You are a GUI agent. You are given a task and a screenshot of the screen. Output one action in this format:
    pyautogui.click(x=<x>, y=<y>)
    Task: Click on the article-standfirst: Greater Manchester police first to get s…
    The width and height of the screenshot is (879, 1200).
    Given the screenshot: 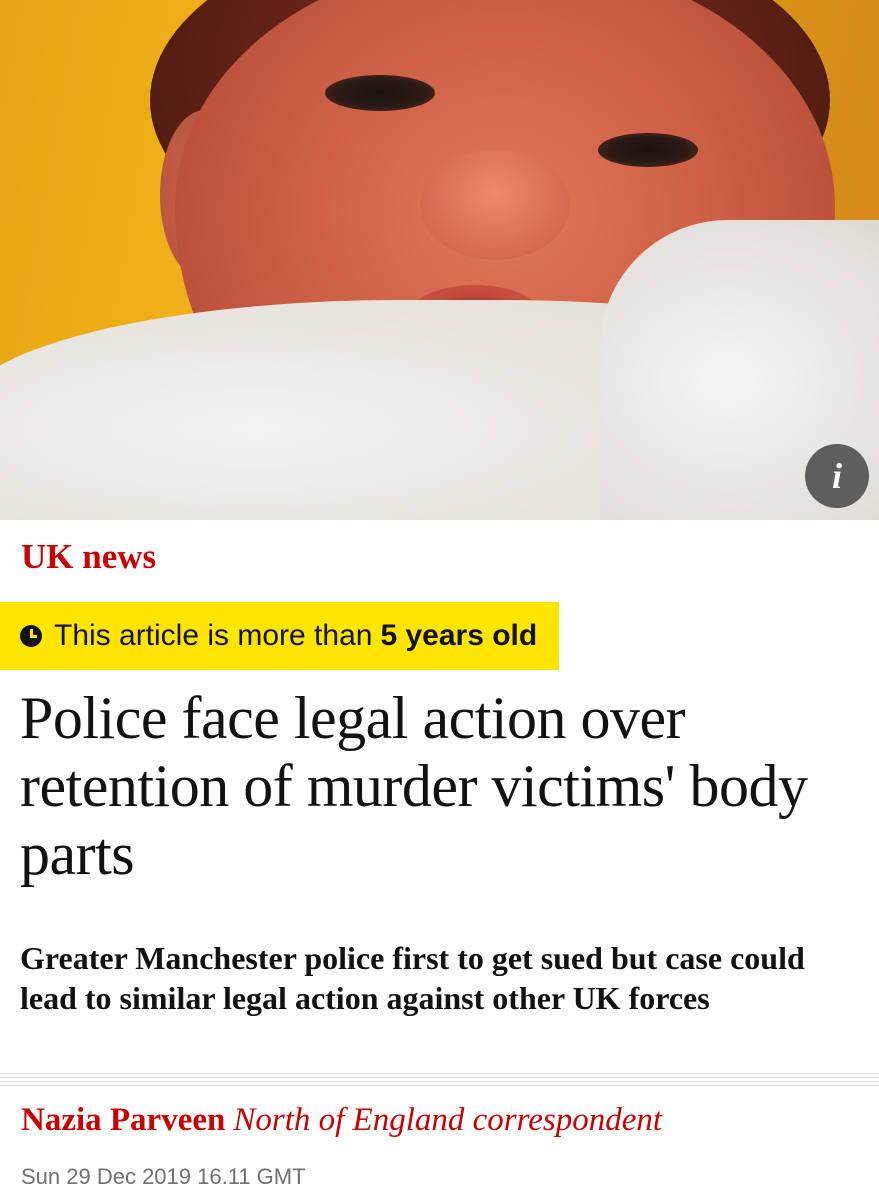 What is the action you would take?
    pyautogui.click(x=412, y=978)
    